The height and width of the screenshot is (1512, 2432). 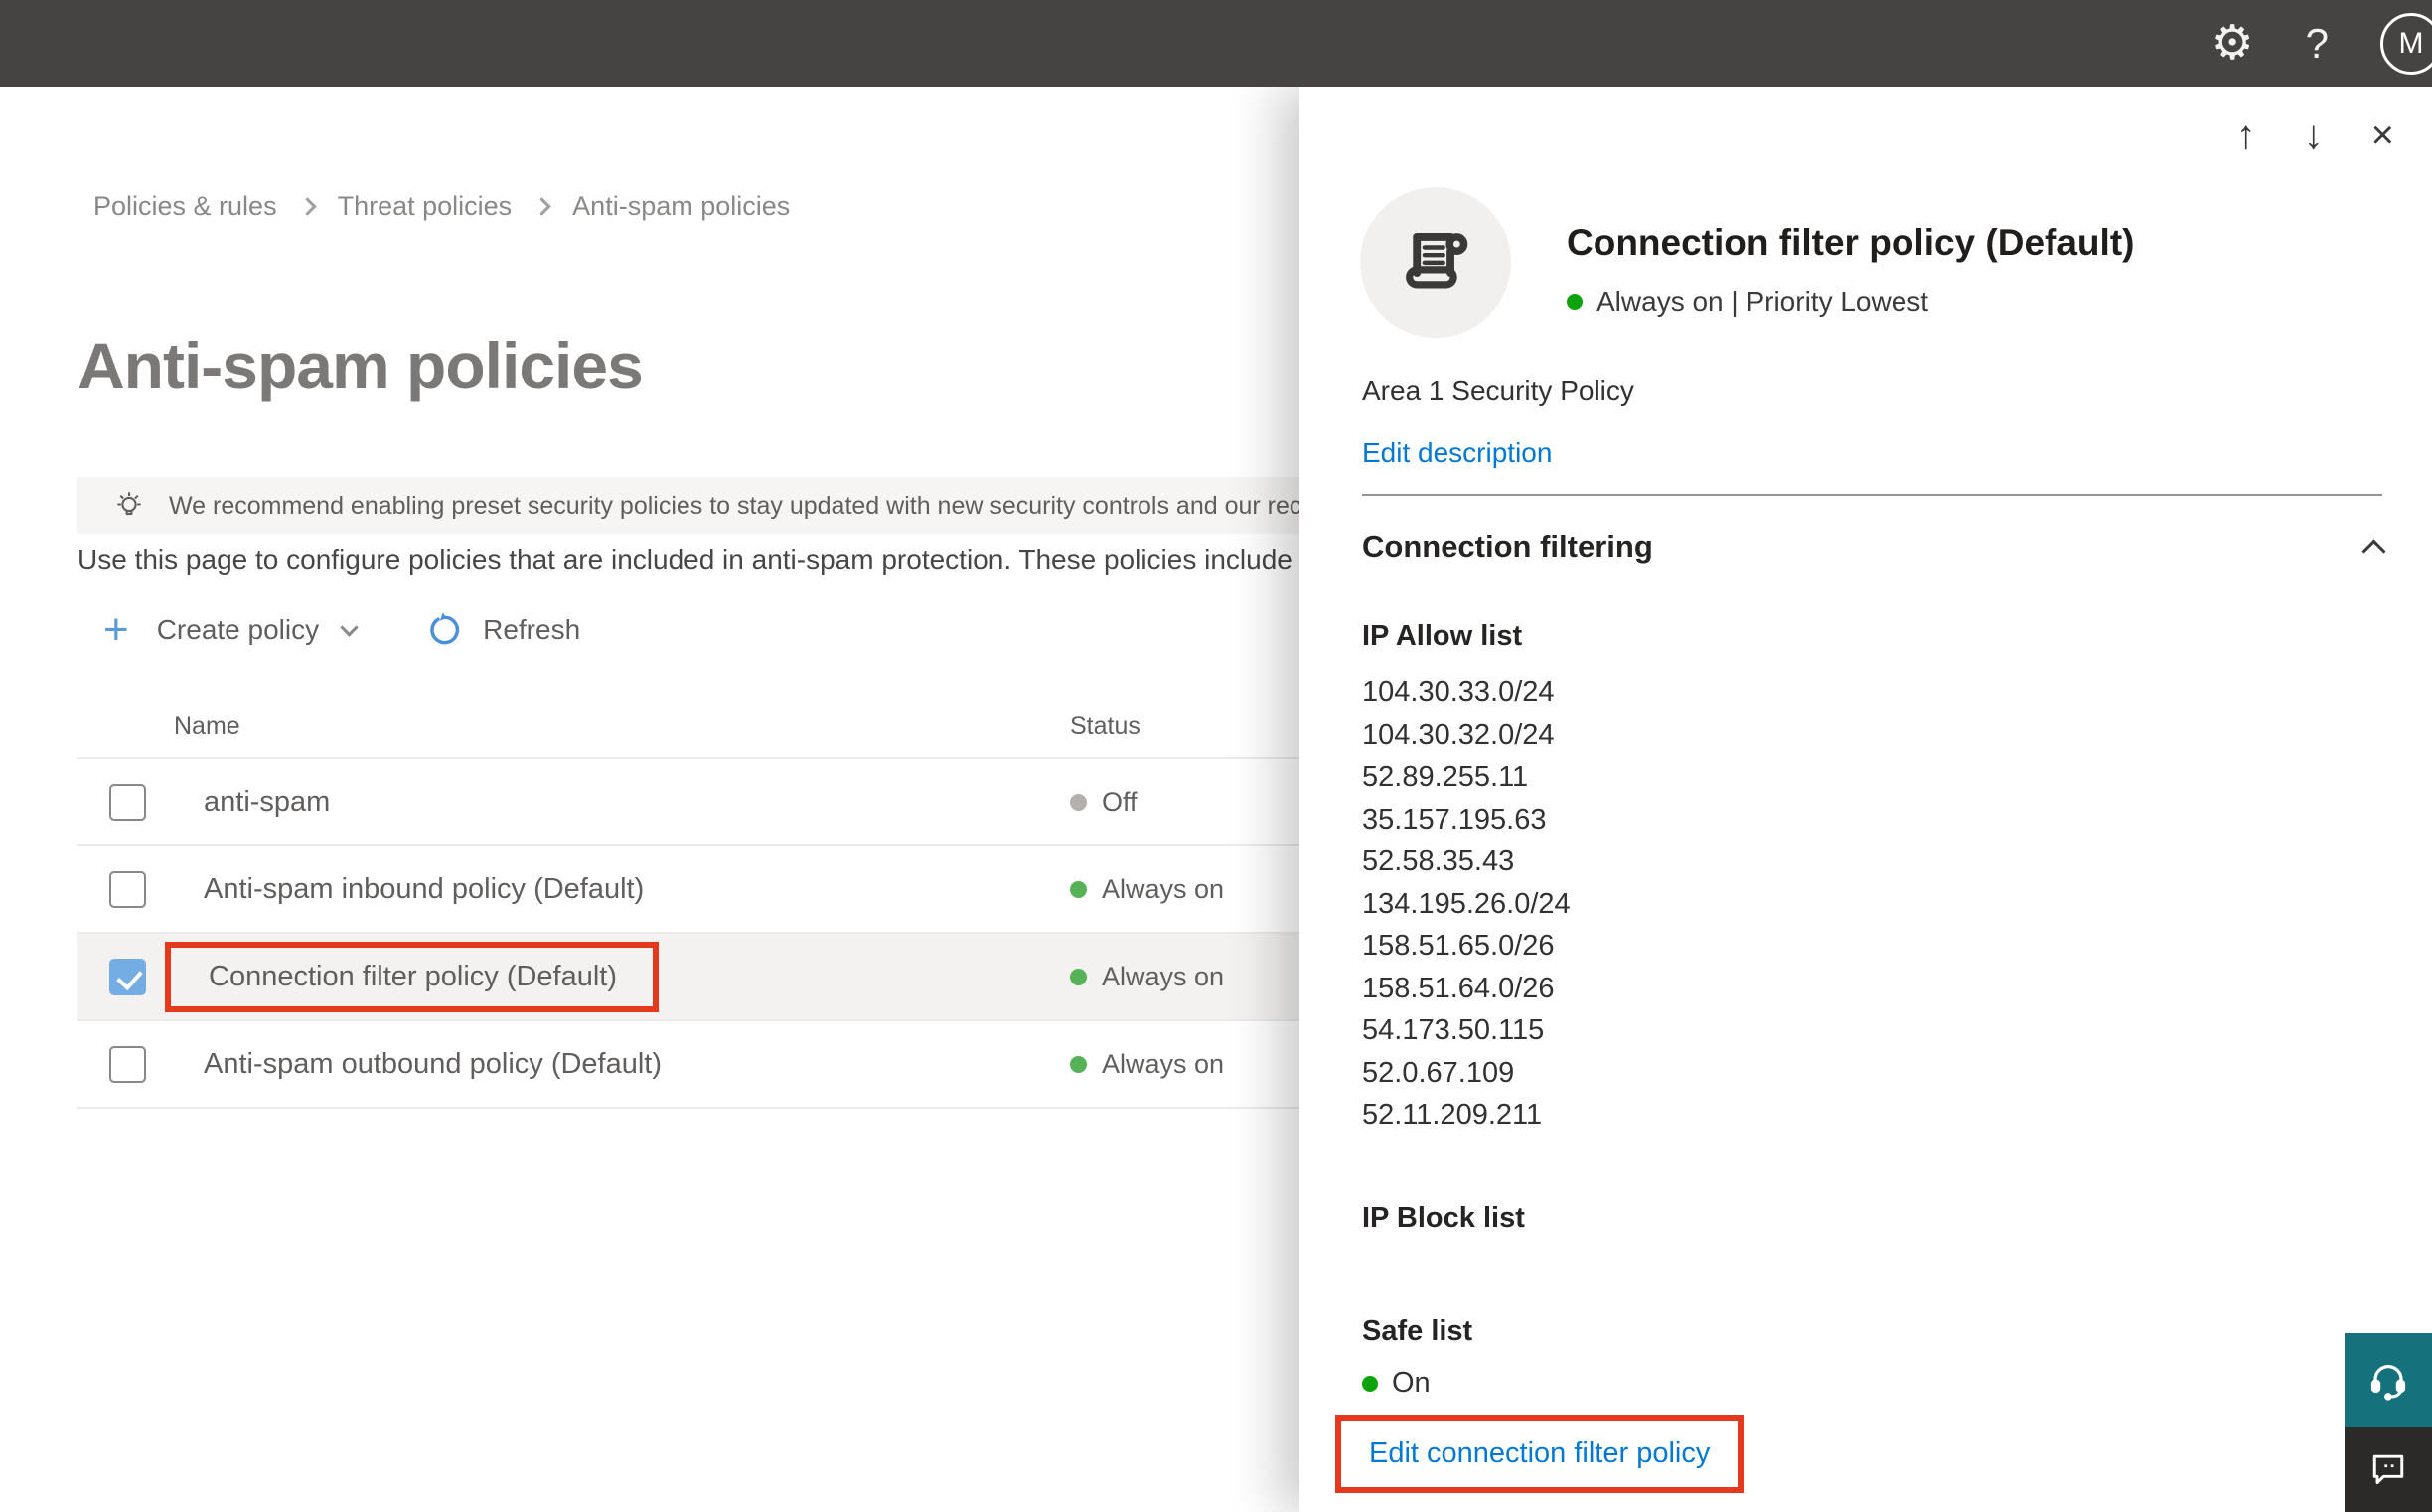 I want to click on flyout-title: Connection filter policy (Default), so click(x=1851, y=243).